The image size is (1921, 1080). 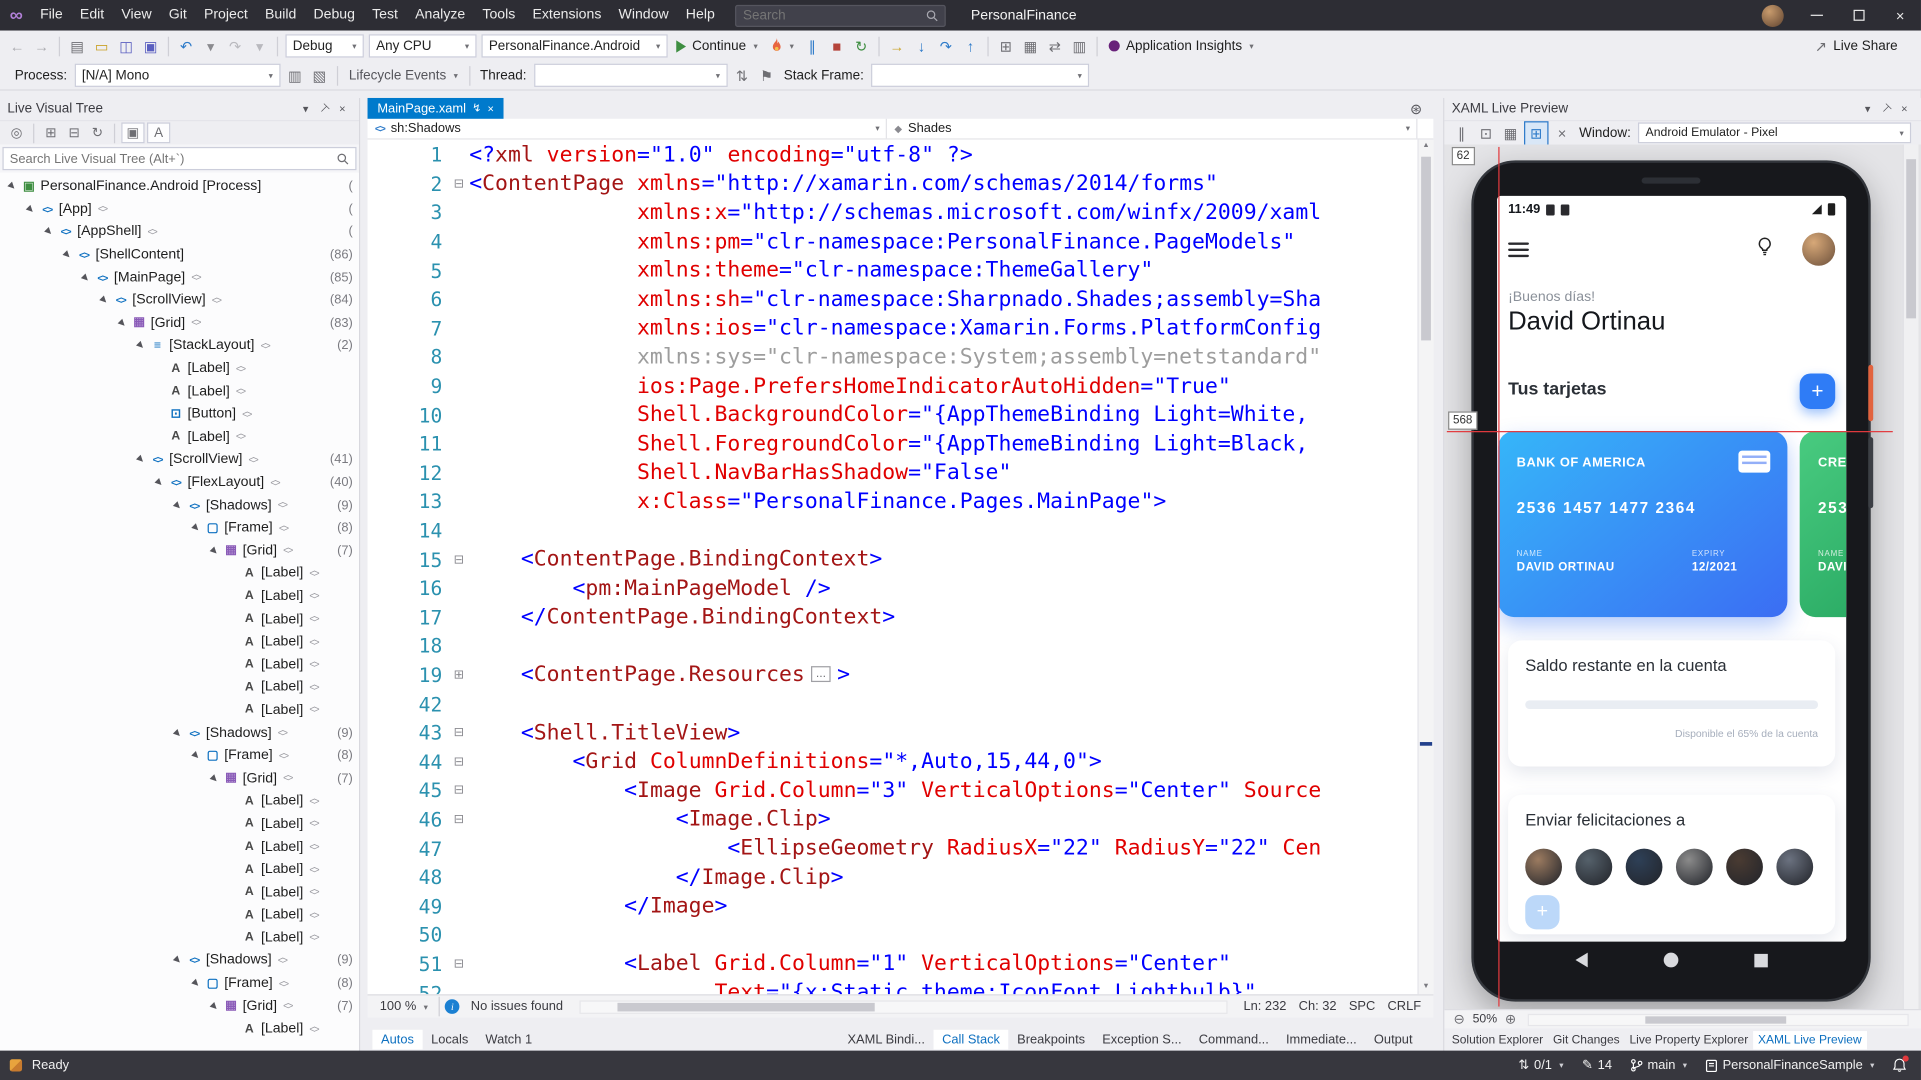 What do you see at coordinates (177, 75) in the screenshot?
I see `process-dropdown: [N/A] Mono ▾` at bounding box center [177, 75].